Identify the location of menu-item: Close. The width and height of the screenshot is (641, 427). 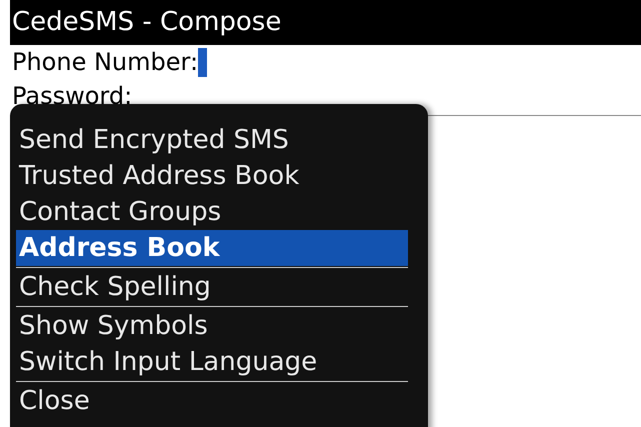
(212, 401).